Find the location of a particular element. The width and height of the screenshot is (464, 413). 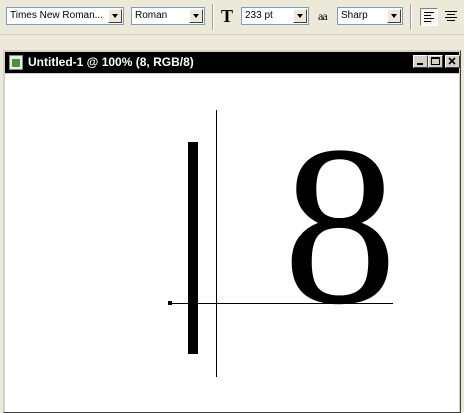

photoshop-document-icon is located at coordinates (16, 62).